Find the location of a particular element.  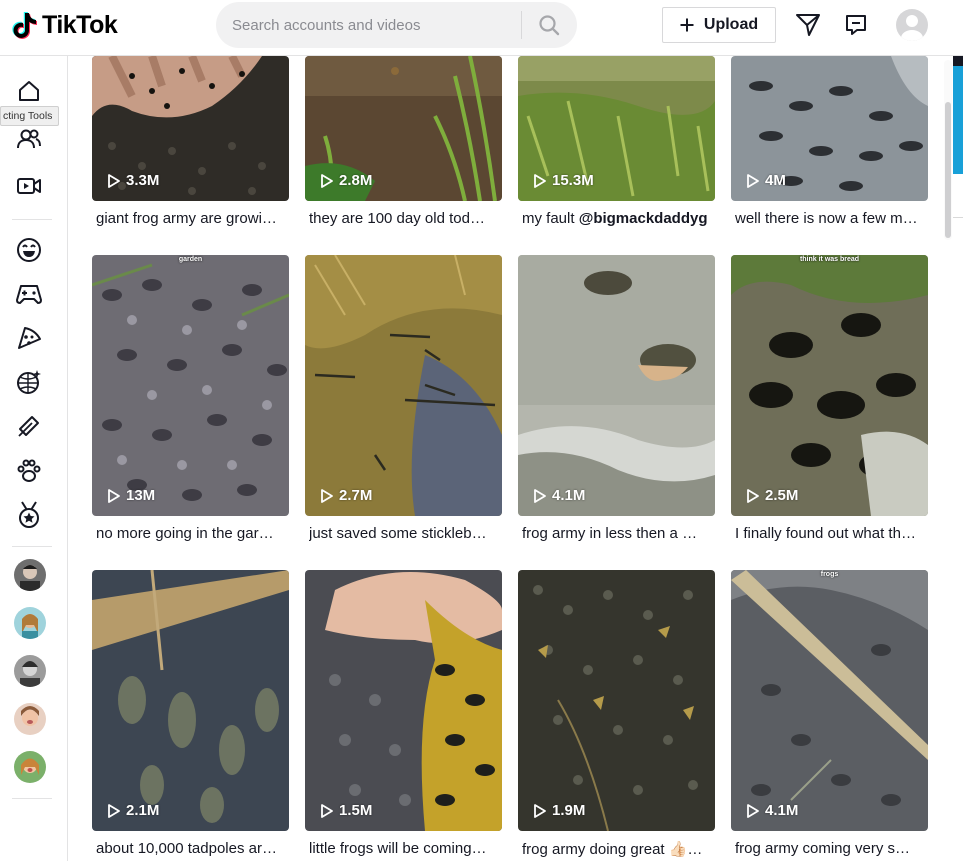

upload-button: Upload is located at coordinates (719, 25).